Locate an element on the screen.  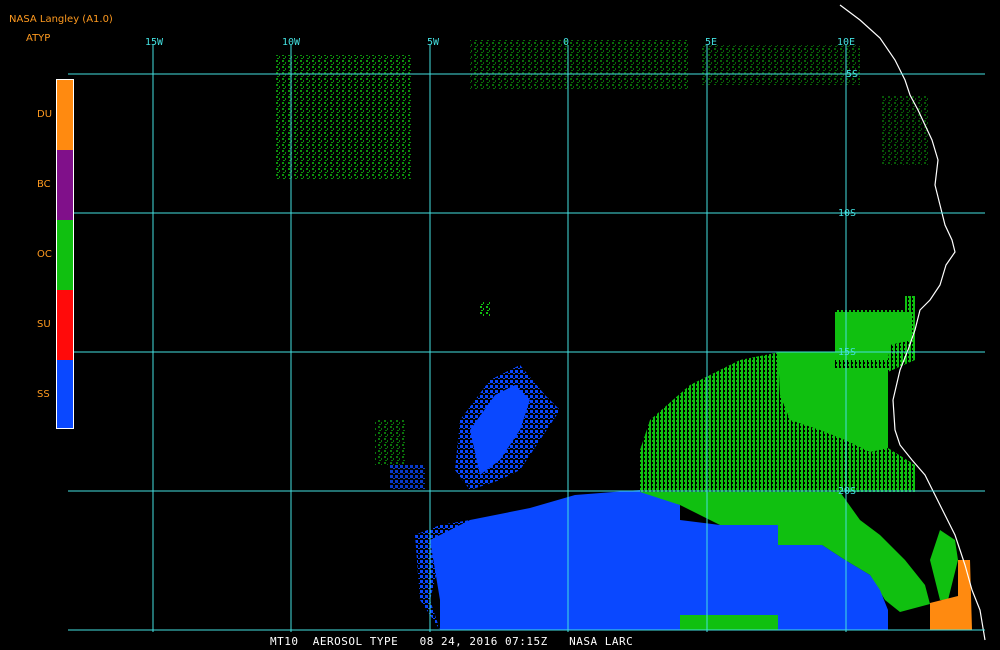
aerosol-legend is located at coordinates (65, 254).